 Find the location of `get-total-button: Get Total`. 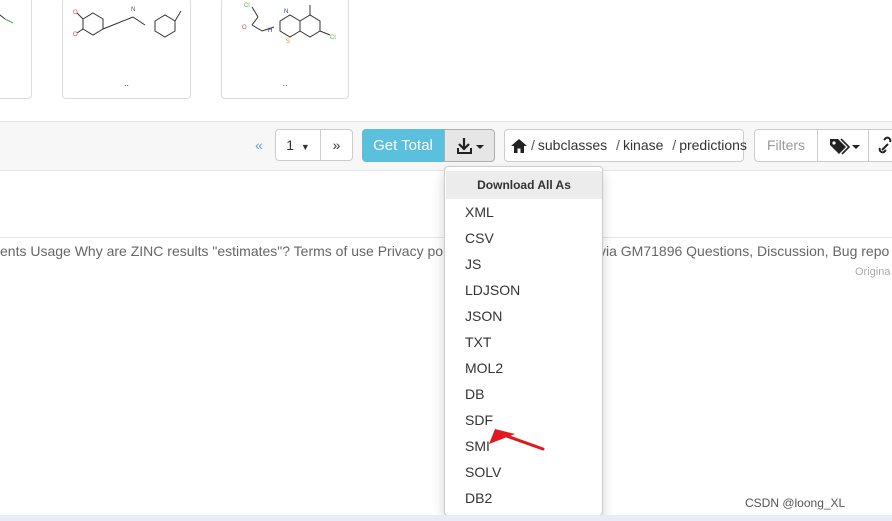

get-total-button: Get Total is located at coordinates (403, 145).